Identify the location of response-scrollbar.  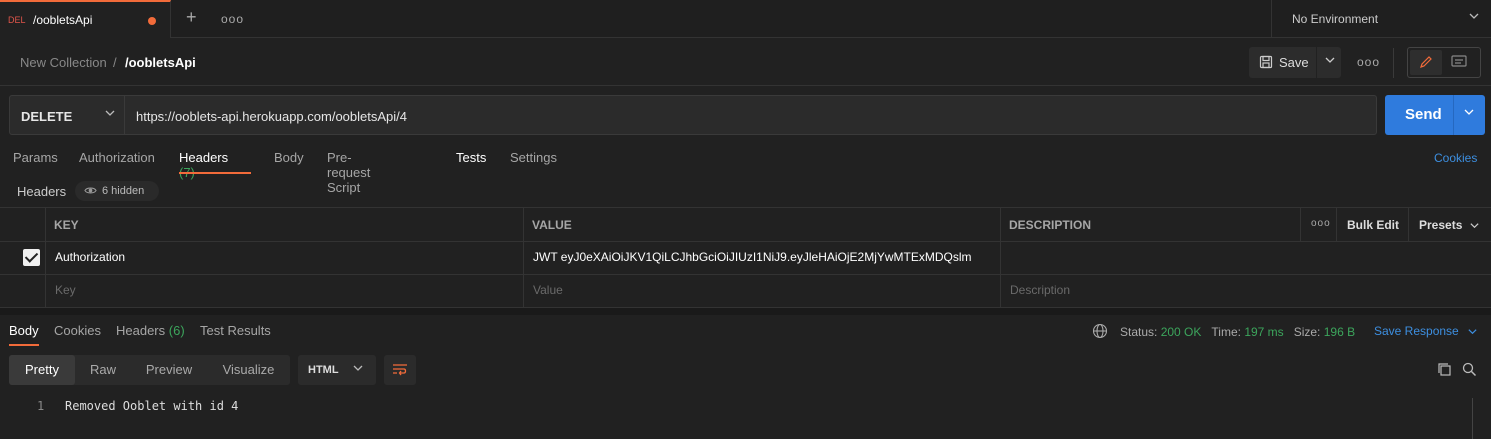
(1477, 418).